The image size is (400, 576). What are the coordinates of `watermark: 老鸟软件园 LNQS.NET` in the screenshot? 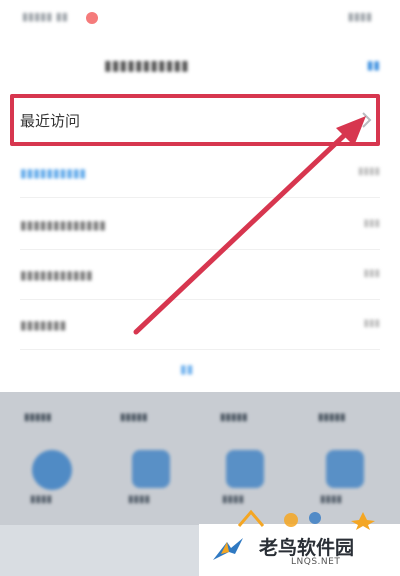 It's located at (299, 542).